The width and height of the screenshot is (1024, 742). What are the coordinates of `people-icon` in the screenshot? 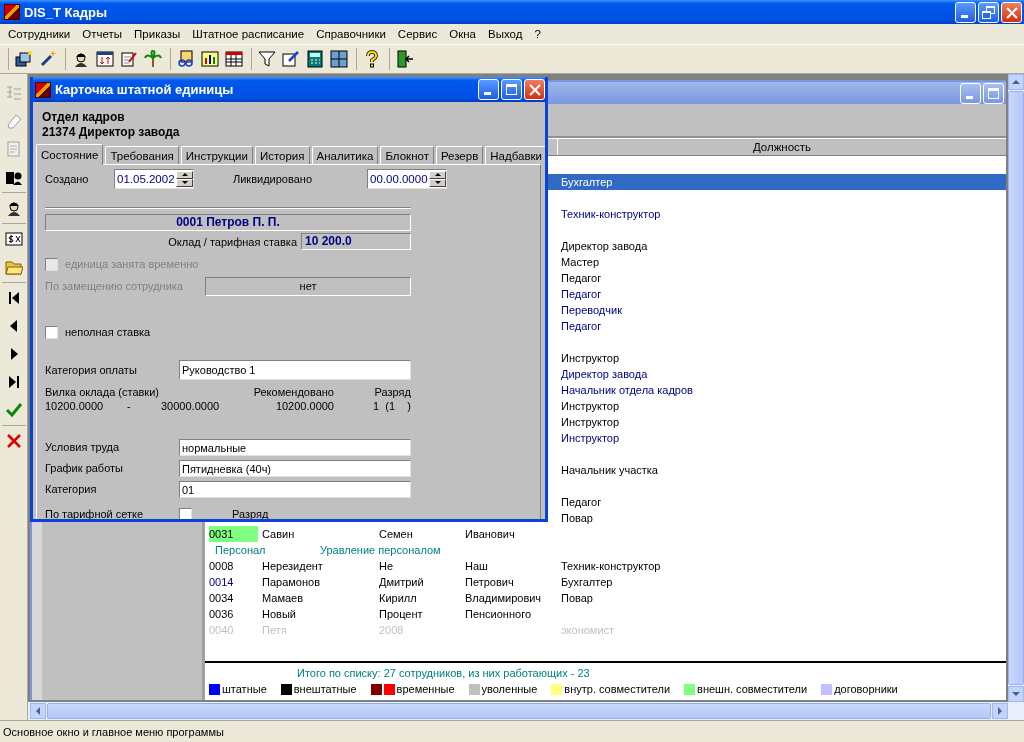 It's located at (24, 59).